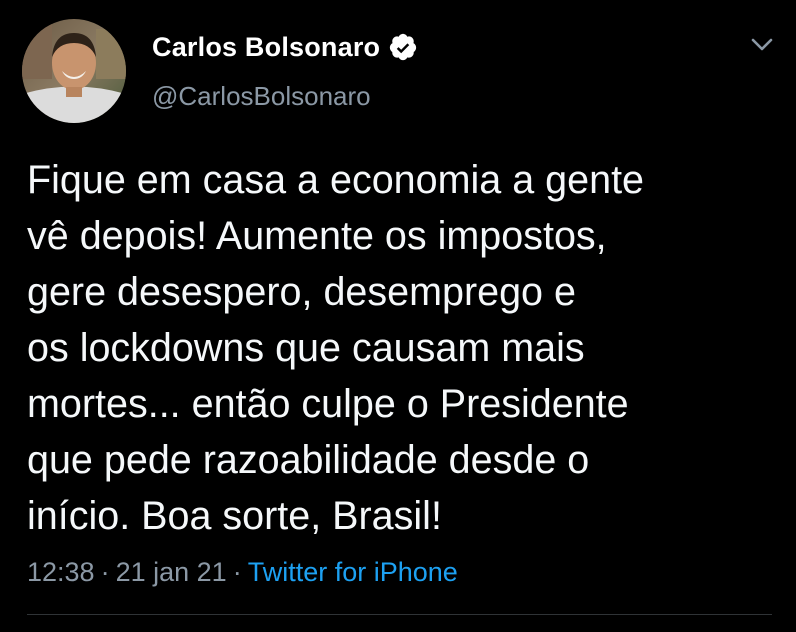 The width and height of the screenshot is (796, 632). What do you see at coordinates (61, 572) in the screenshot?
I see `tweet-time: 12:38` at bounding box center [61, 572].